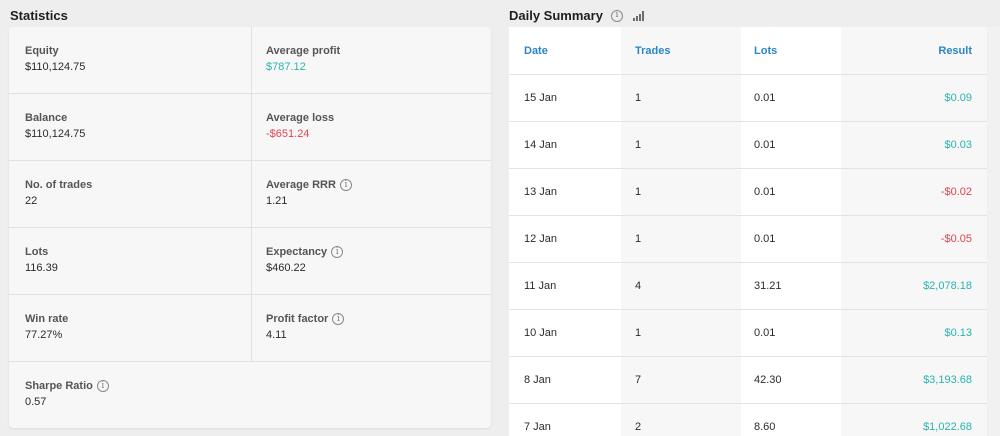 Image resolution: width=1000 pixels, height=436 pixels. Describe the element at coordinates (947, 286) in the screenshot. I see `cell-result: $2,078.18` at that location.